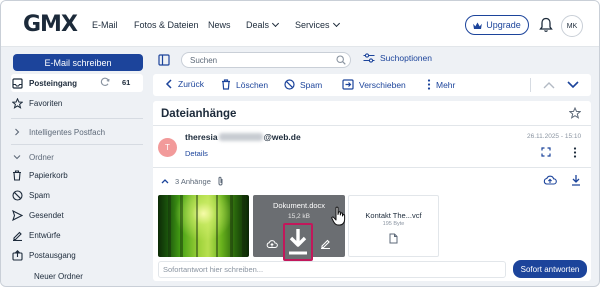 This screenshot has width=600, height=287. What do you see at coordinates (45, 235) in the screenshot?
I see `sidebar-item-label: Entwürfe` at bounding box center [45, 235].